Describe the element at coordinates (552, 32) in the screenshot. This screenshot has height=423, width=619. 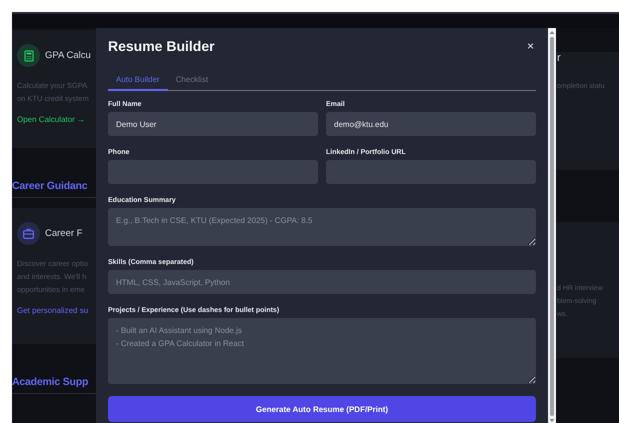
I see `scroll-up-icon` at that location.